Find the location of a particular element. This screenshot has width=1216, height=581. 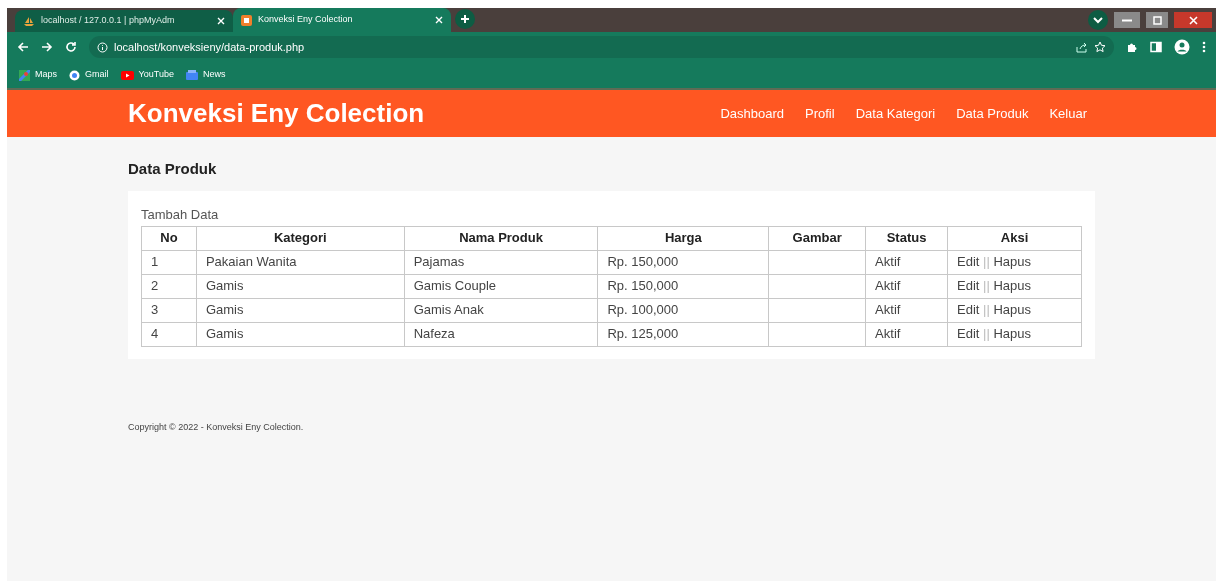

minimize-button is located at coordinates (1127, 20).